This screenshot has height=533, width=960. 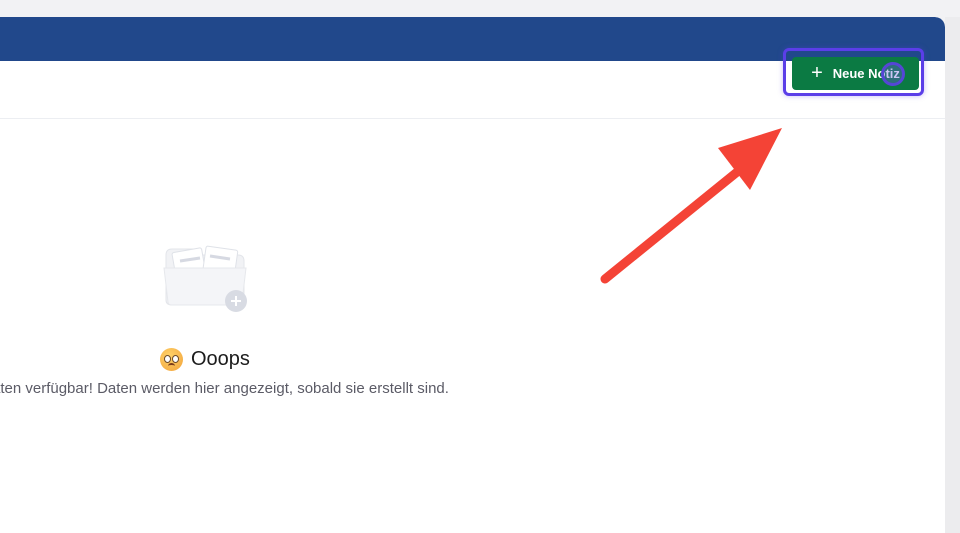 What do you see at coordinates (952, 275) in the screenshot?
I see `scrollbar-track` at bounding box center [952, 275].